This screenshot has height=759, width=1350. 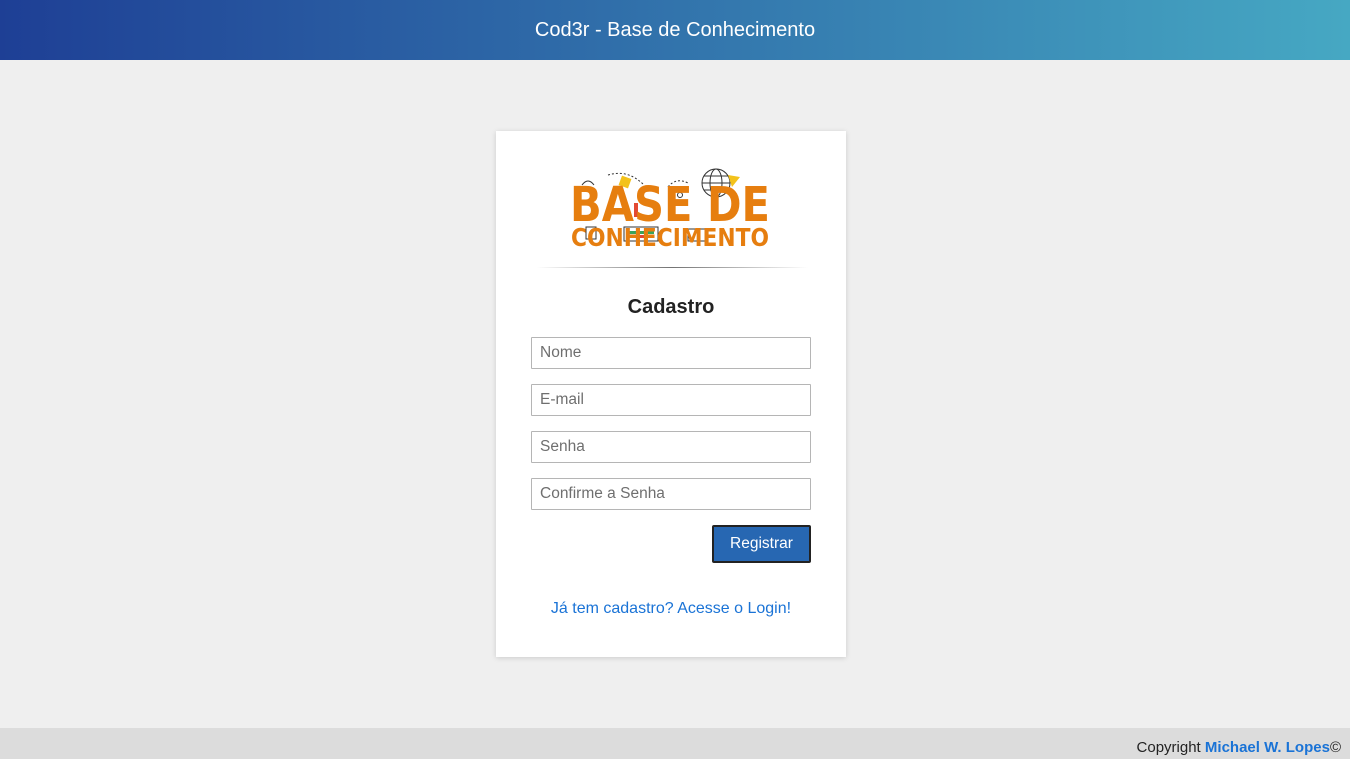 I want to click on app-title-link: Cod3r - Base de Conhecimento, so click(x=675, y=30).